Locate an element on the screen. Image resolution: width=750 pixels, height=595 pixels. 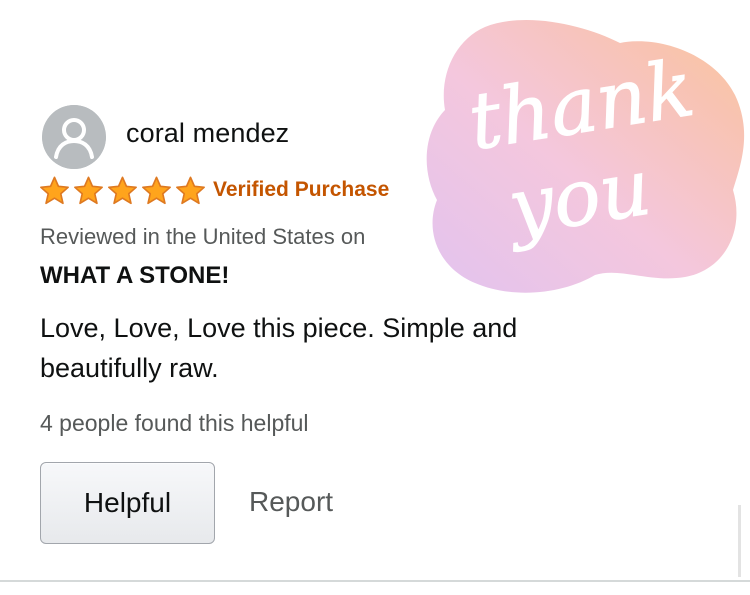
report-link: Report is located at coordinates (291, 502).